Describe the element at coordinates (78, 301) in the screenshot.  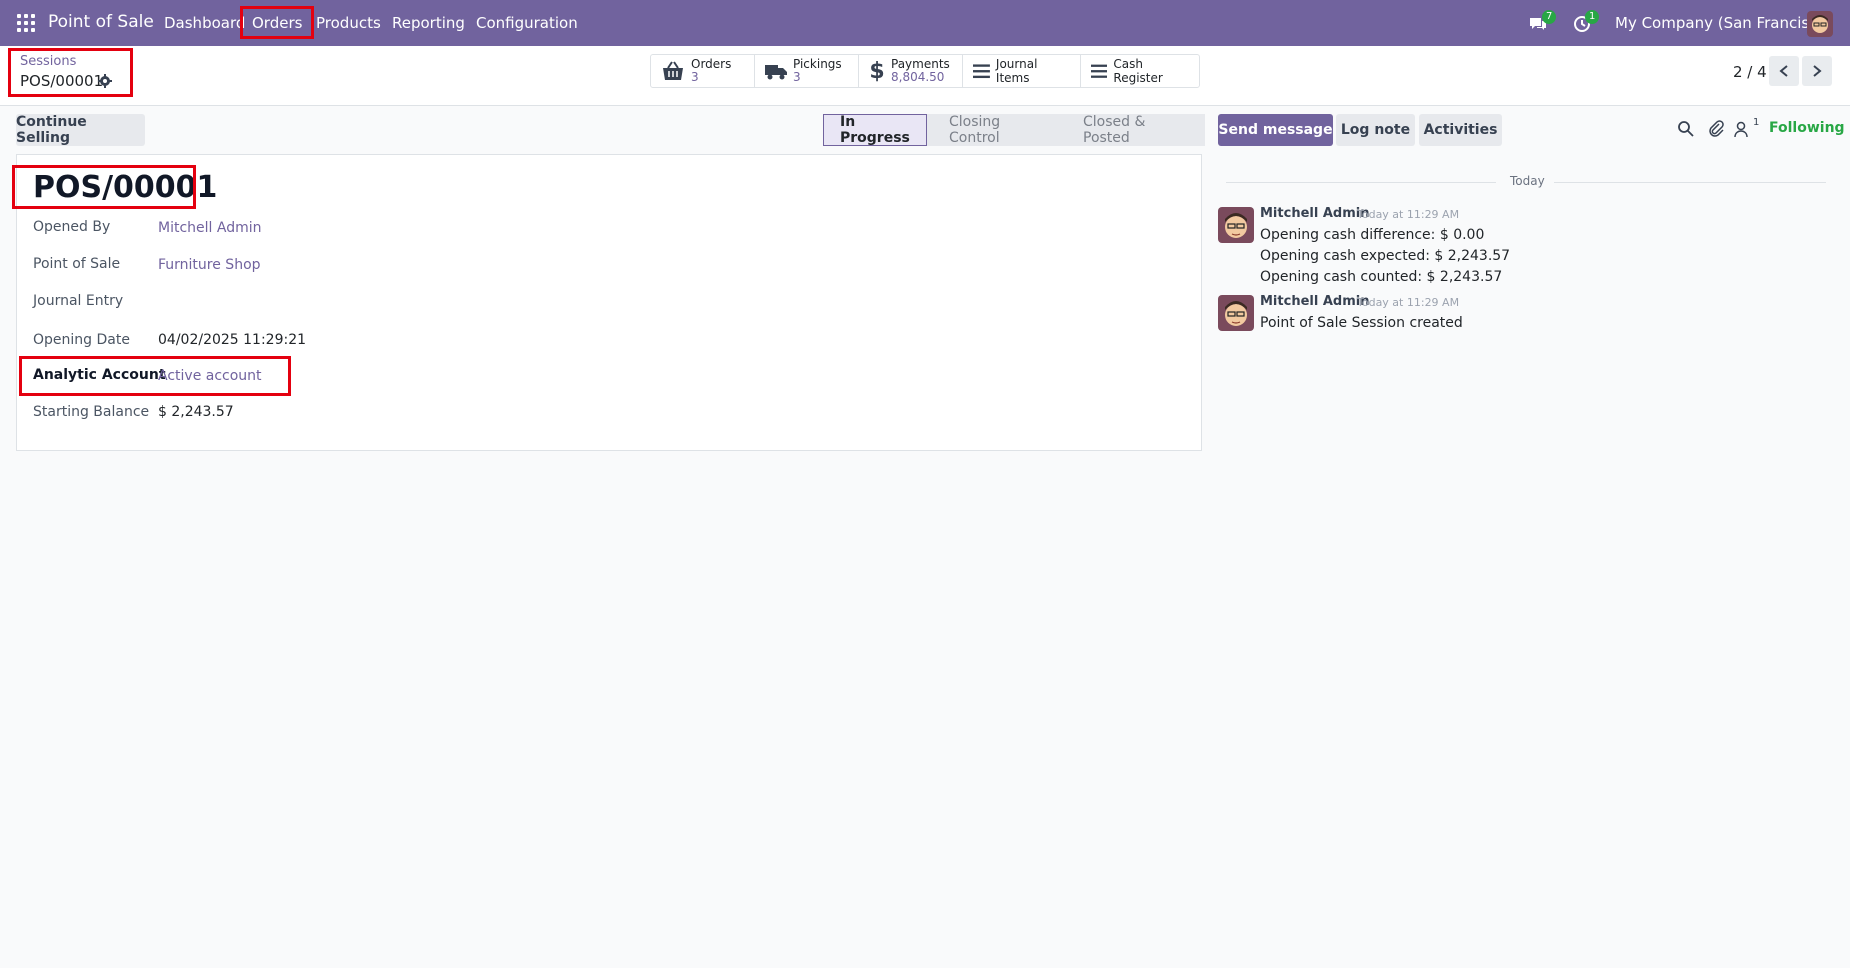
I see `journal-entry-label: Journal Entry` at that location.